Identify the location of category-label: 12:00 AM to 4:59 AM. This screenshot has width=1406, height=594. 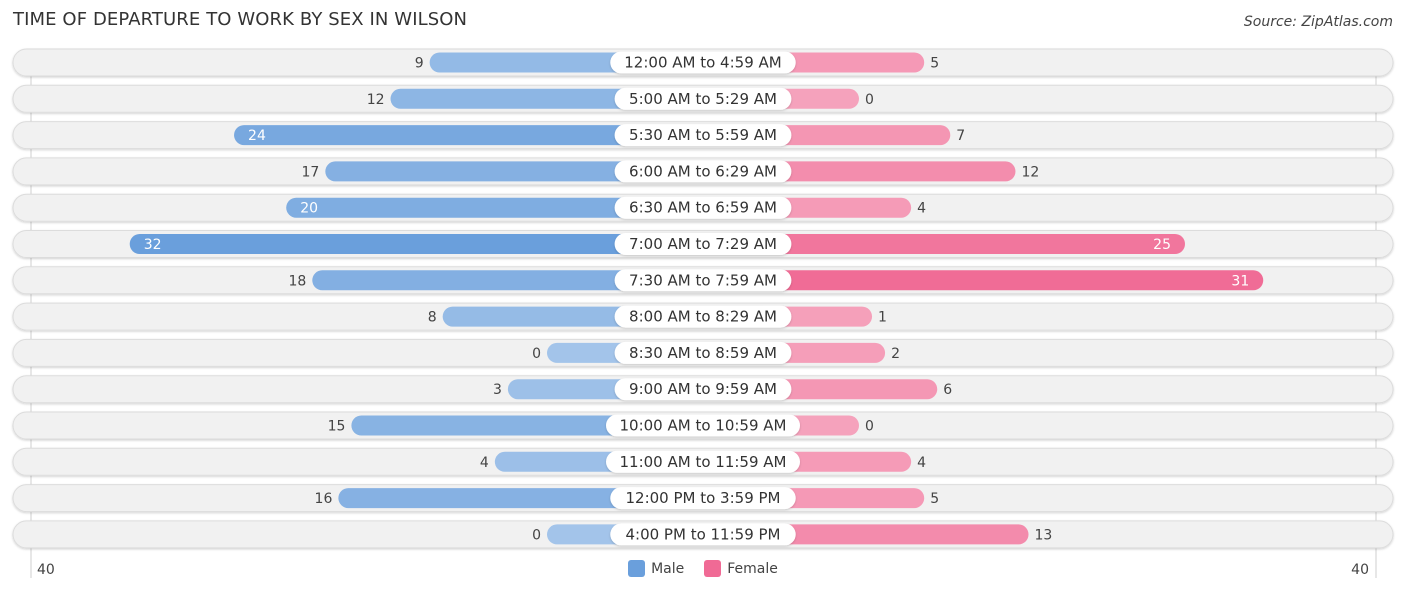
(702, 63).